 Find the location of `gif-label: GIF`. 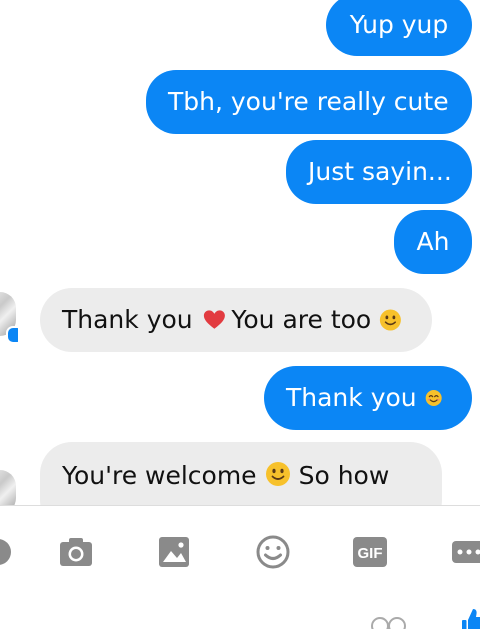

gif-label: GIF is located at coordinates (370, 553).